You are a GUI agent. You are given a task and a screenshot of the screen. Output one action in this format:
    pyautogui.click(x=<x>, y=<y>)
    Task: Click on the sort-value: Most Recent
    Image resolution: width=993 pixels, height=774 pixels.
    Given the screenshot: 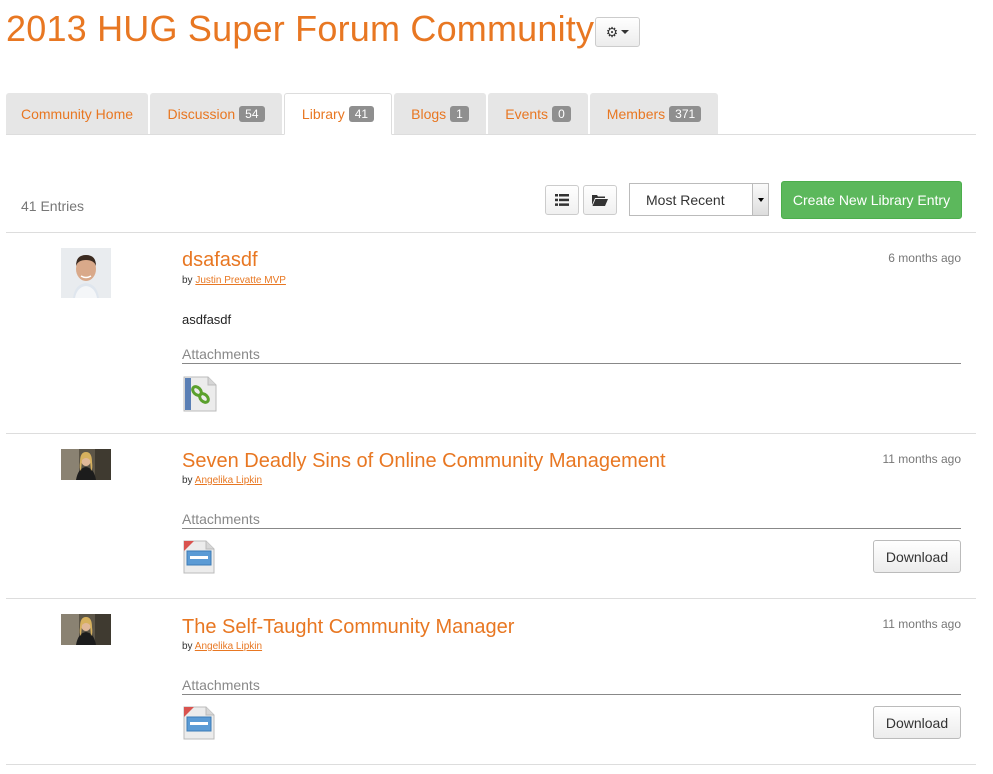 What is the action you would take?
    pyautogui.click(x=685, y=199)
    